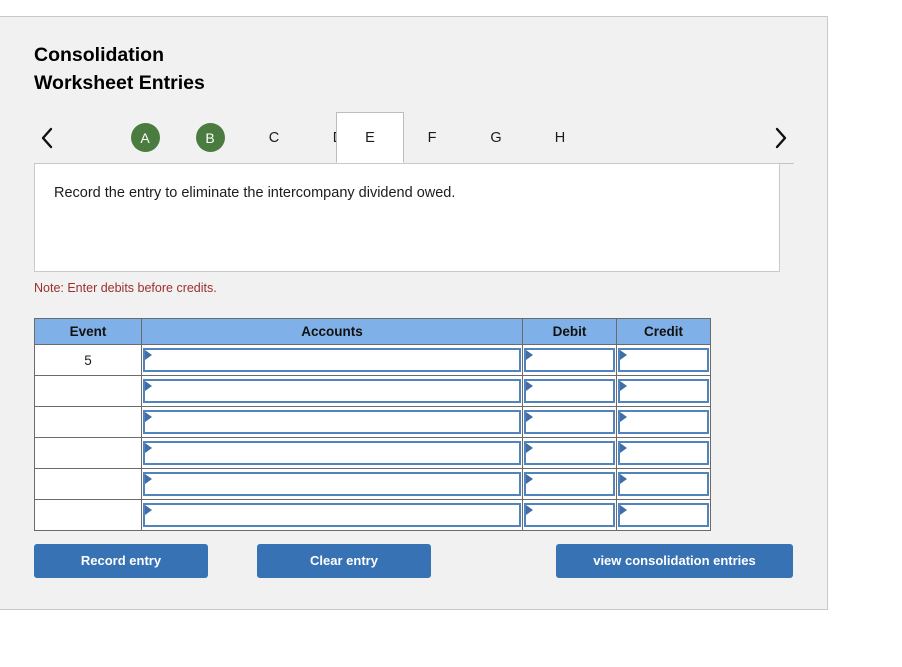 Image resolution: width=902 pixels, height=667 pixels. I want to click on view-consolidation-entries-button: view consolidation entries, so click(674, 561).